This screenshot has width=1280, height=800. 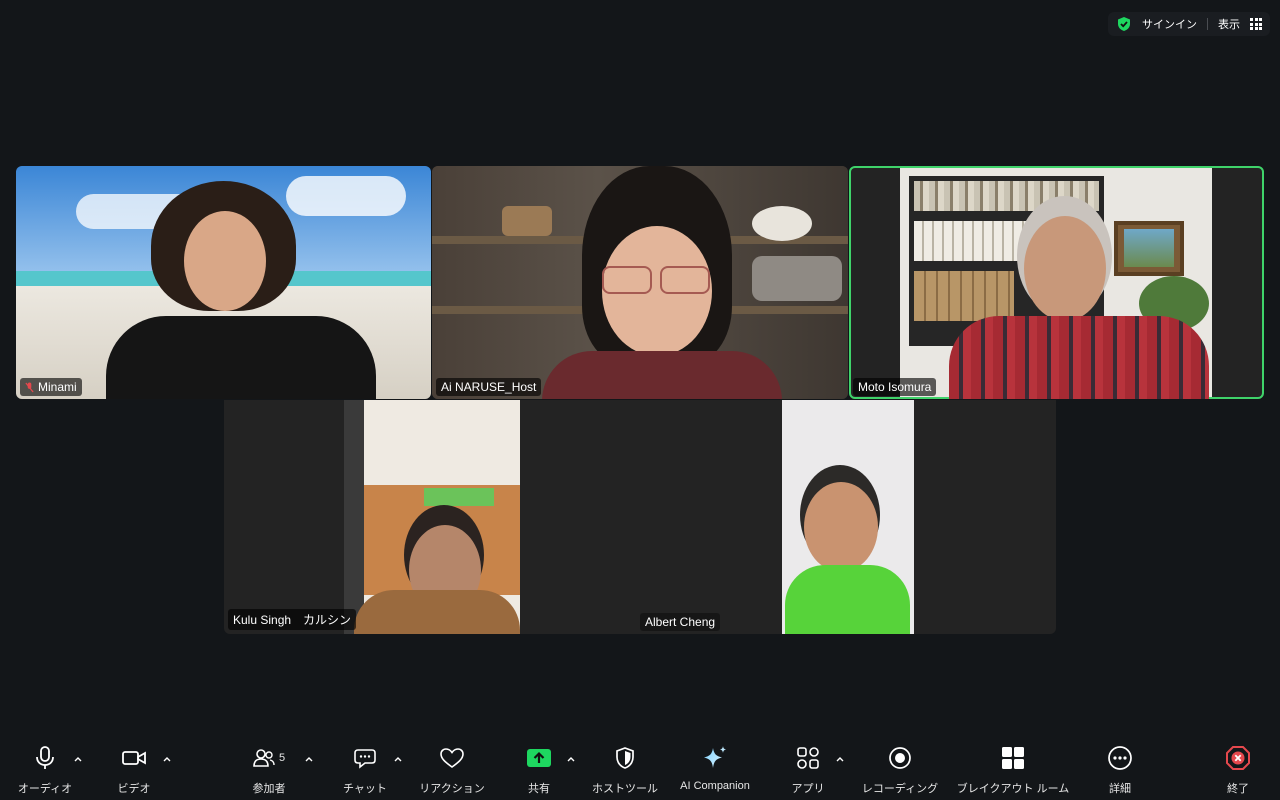 What do you see at coordinates (1013, 758) in the screenshot?
I see `breakout-rooms-icon` at bounding box center [1013, 758].